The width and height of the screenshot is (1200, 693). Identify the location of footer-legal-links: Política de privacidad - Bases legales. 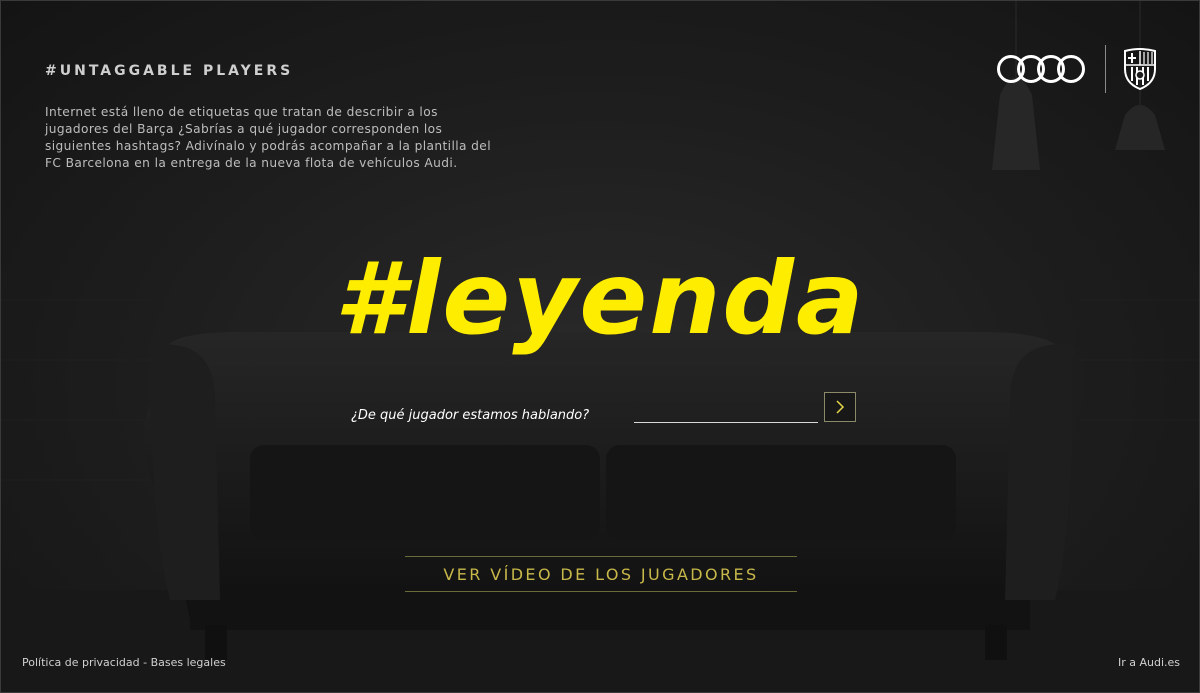
(124, 662).